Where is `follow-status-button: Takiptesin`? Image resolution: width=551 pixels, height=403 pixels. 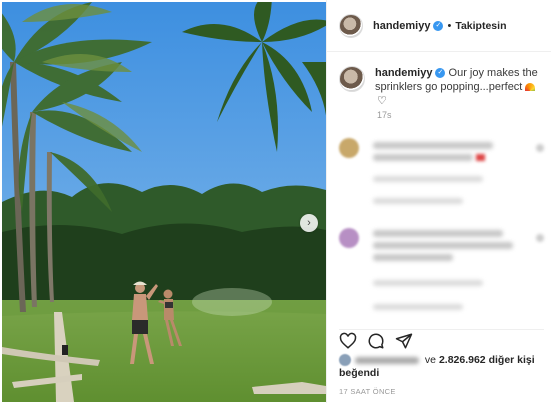
follow-status-button: Takiptesin is located at coordinates (480, 26).